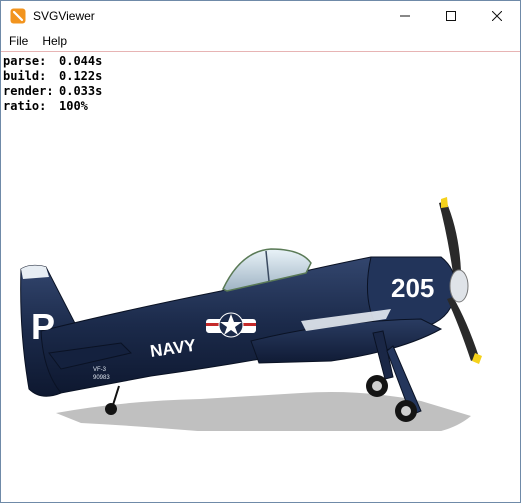 This screenshot has height=503, width=521. What do you see at coordinates (28, 91) in the screenshot?
I see `stat-label: render:` at bounding box center [28, 91].